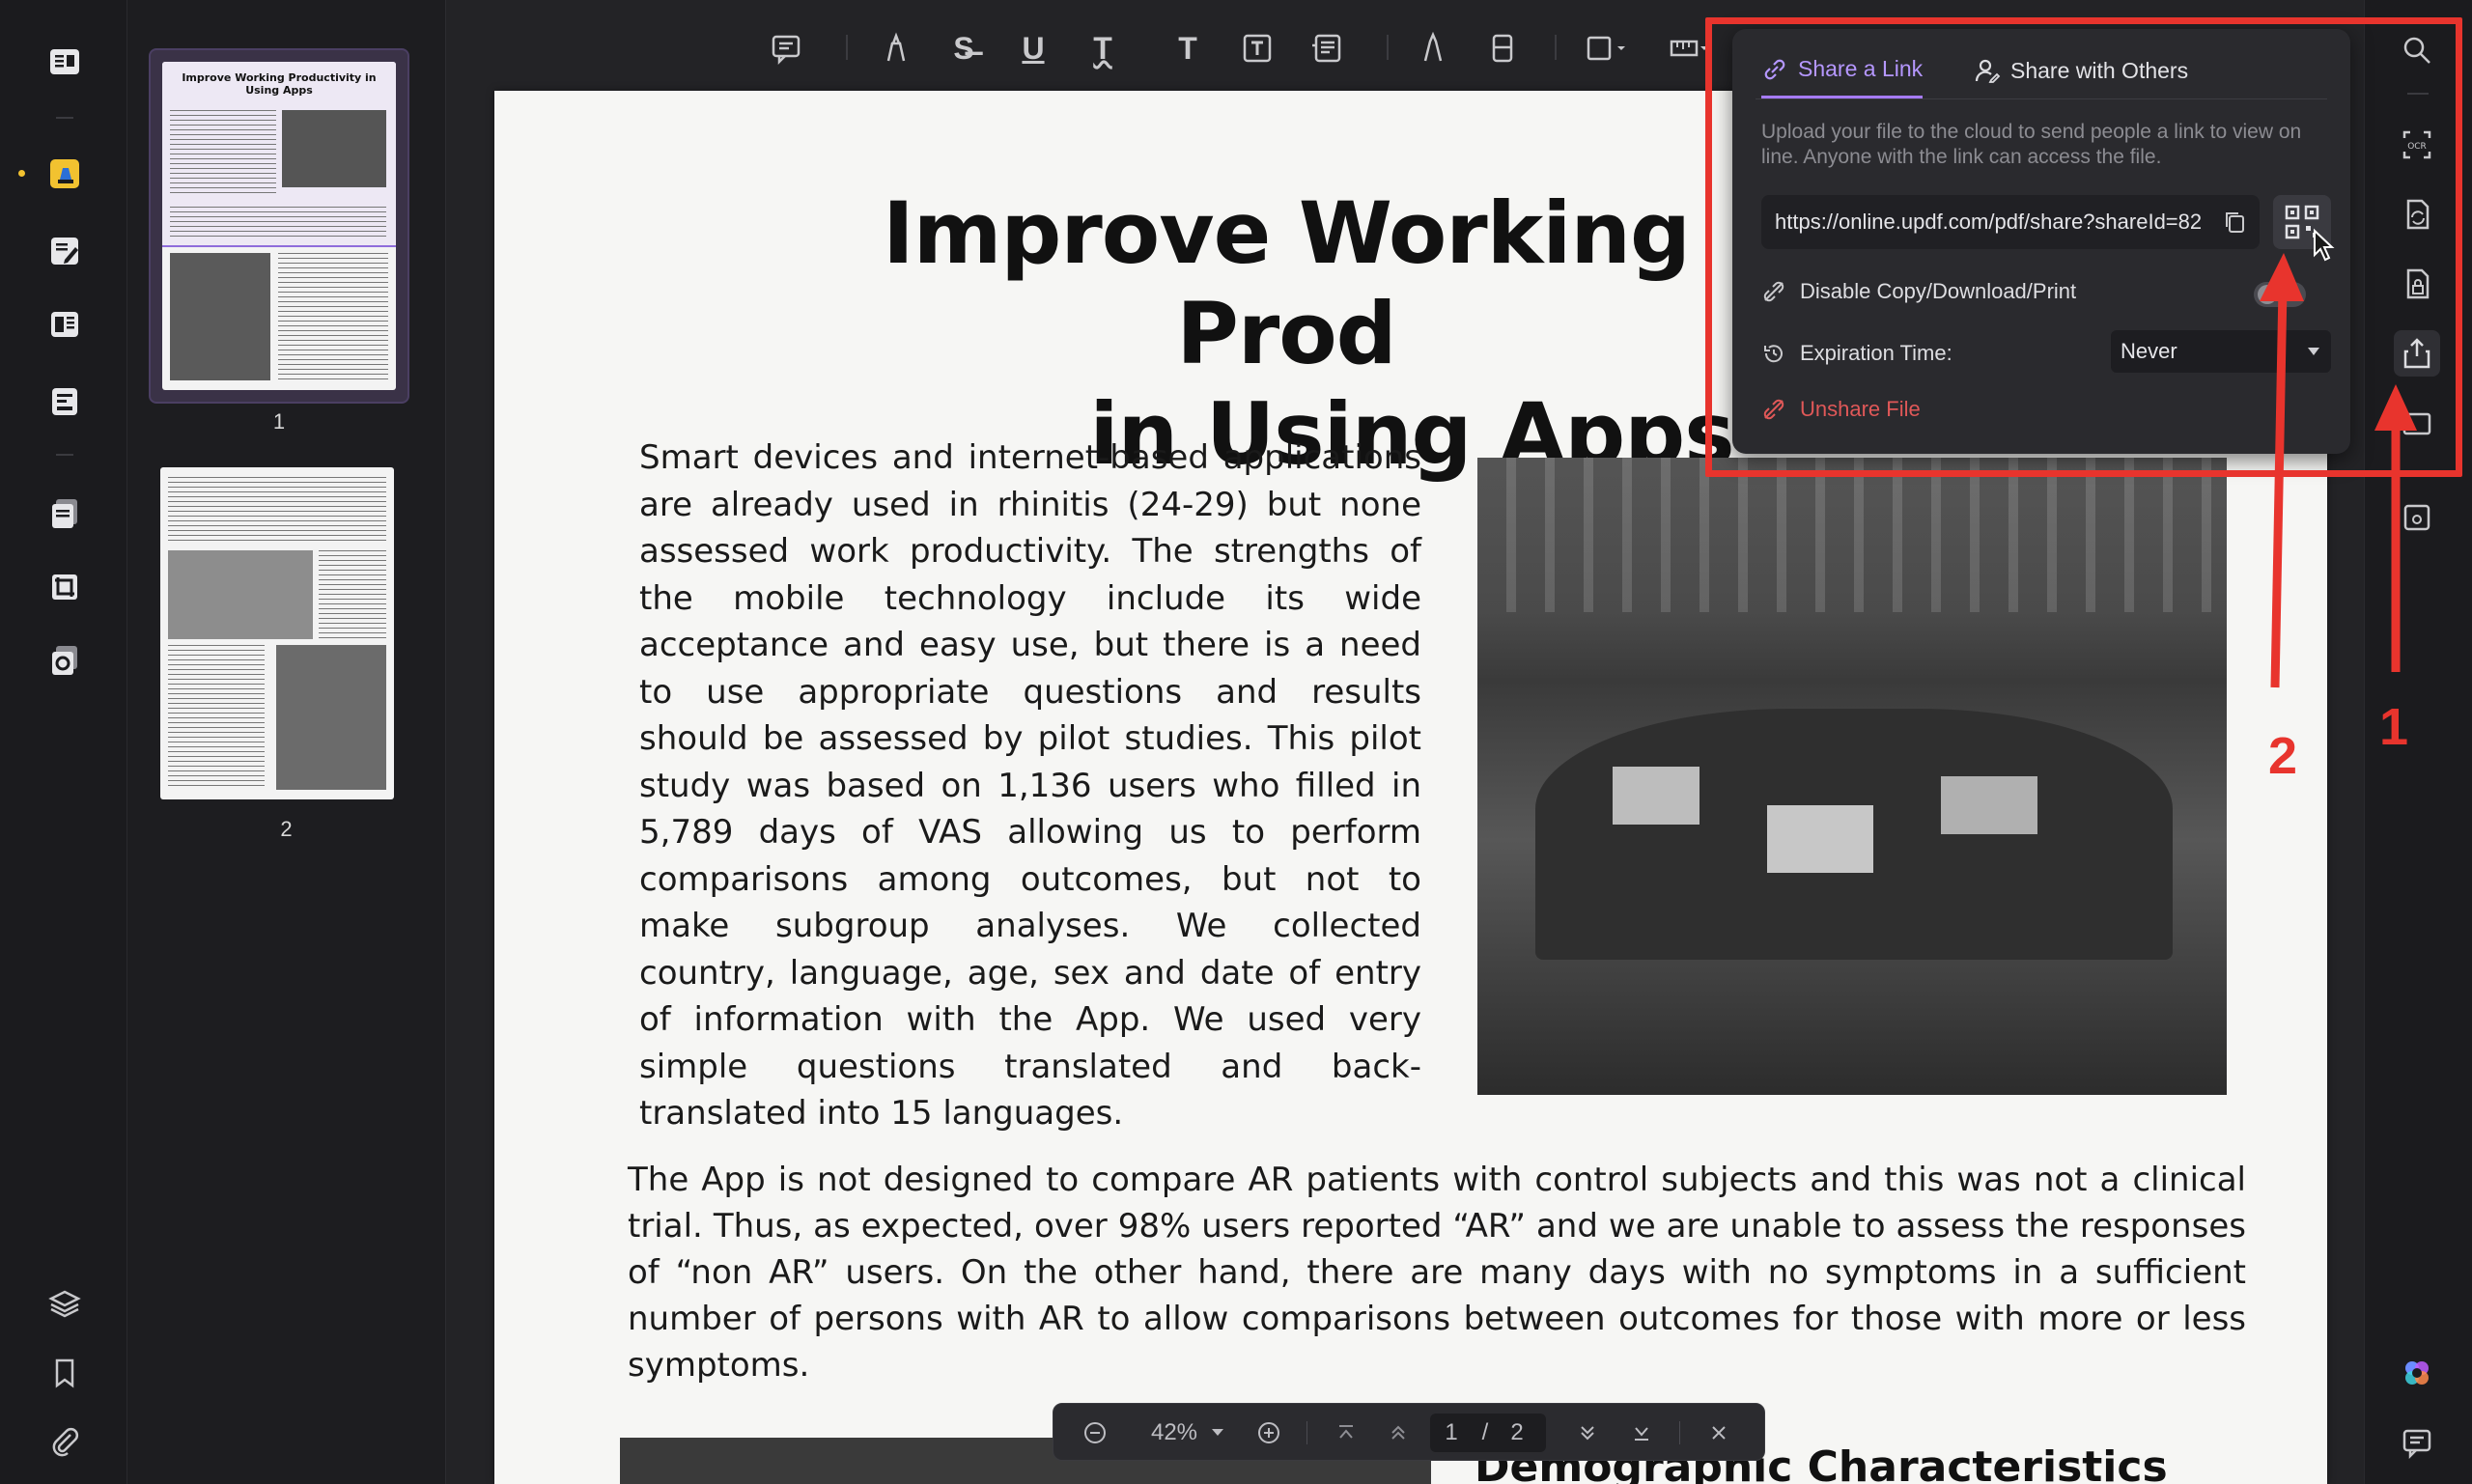  I want to click on next-page-icon, so click(1587, 1433).